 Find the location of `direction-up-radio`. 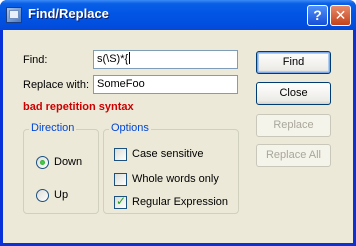

direction-up-radio is located at coordinates (42, 195).